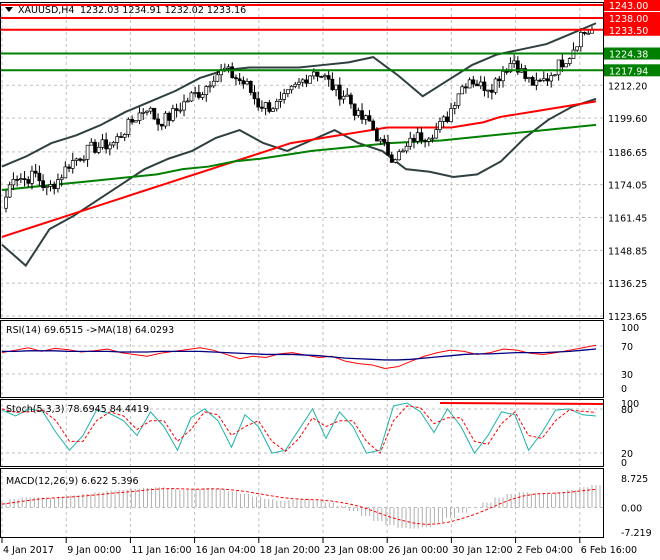 This screenshot has width=660, height=560. What do you see at coordinates (163, 10) in the screenshot?
I see `ohlc-readout: 1232.03 1234.91 1232.02 1233.16` at bounding box center [163, 10].